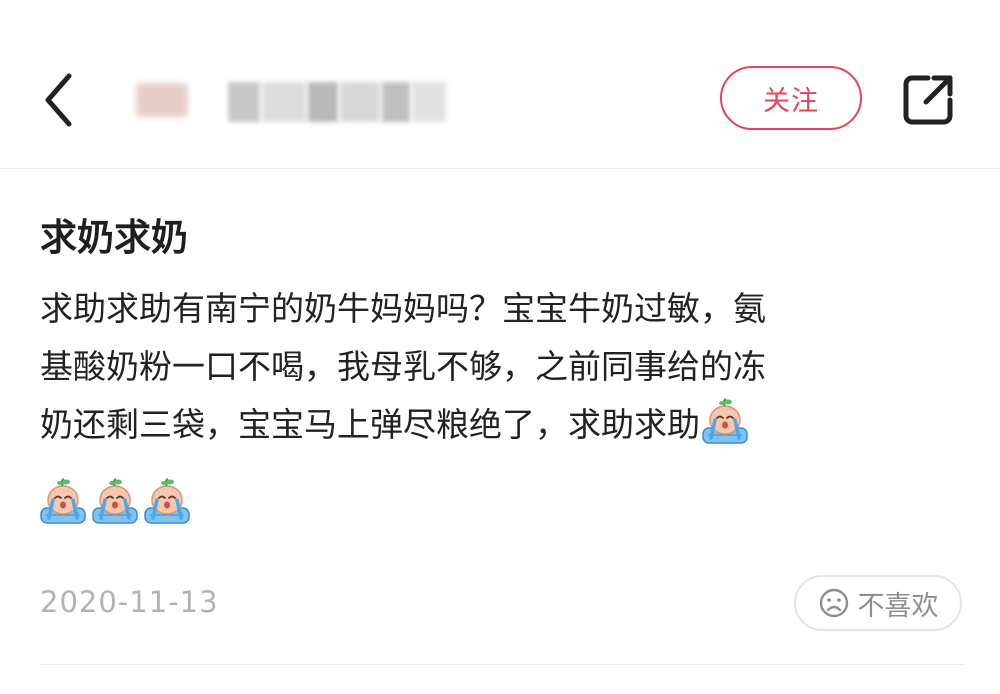  What do you see at coordinates (791, 98) in the screenshot?
I see `follow-button: 关注` at bounding box center [791, 98].